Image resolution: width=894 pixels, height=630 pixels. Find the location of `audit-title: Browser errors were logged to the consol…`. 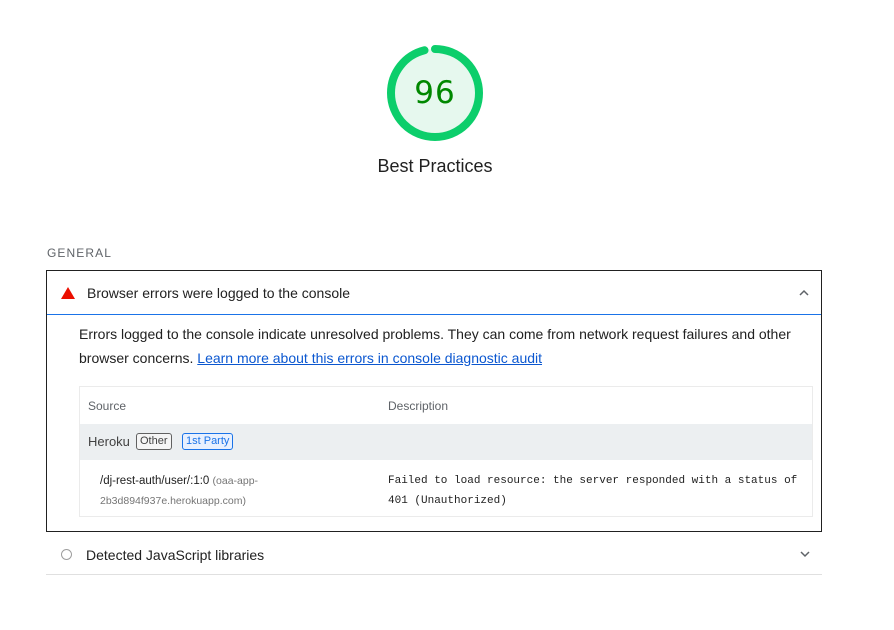

audit-title: Browser errors were logged to the consol… is located at coordinates (219, 293).